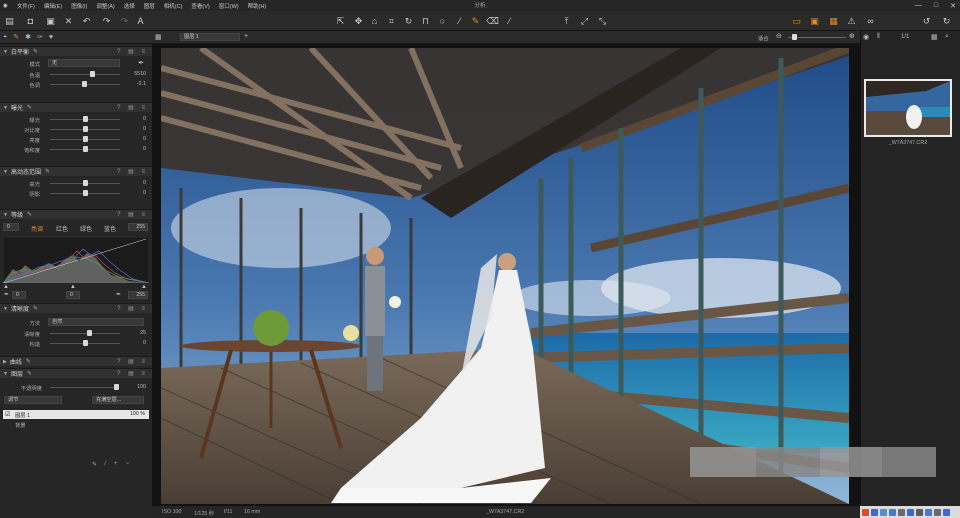 Image resolution: width=960 pixels, height=518 pixels. Describe the element at coordinates (124, 21) in the screenshot. I see `redo-icon: ↷` at that location.